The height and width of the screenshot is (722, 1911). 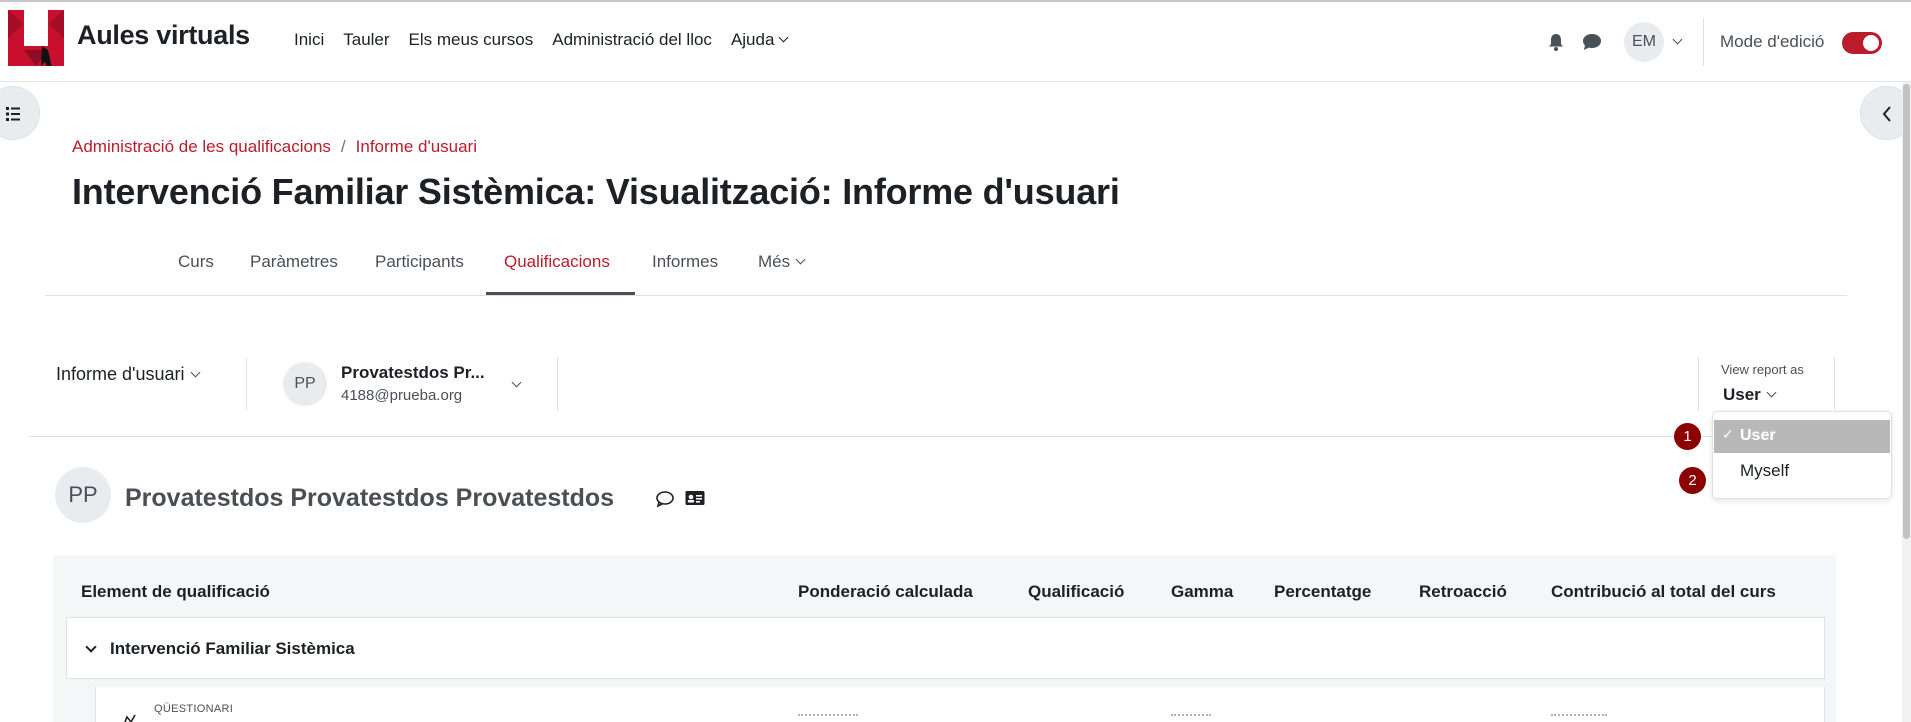 I want to click on user-profile-avatar: PP, so click(x=83, y=495).